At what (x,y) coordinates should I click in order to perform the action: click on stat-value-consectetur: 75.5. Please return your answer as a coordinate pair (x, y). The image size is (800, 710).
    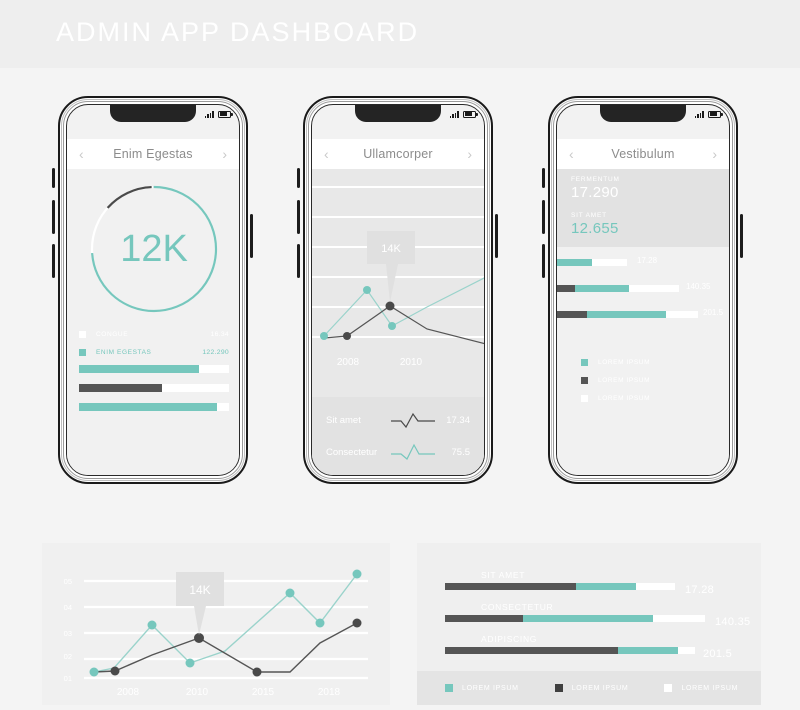
    Looking at the image, I should click on (461, 452).